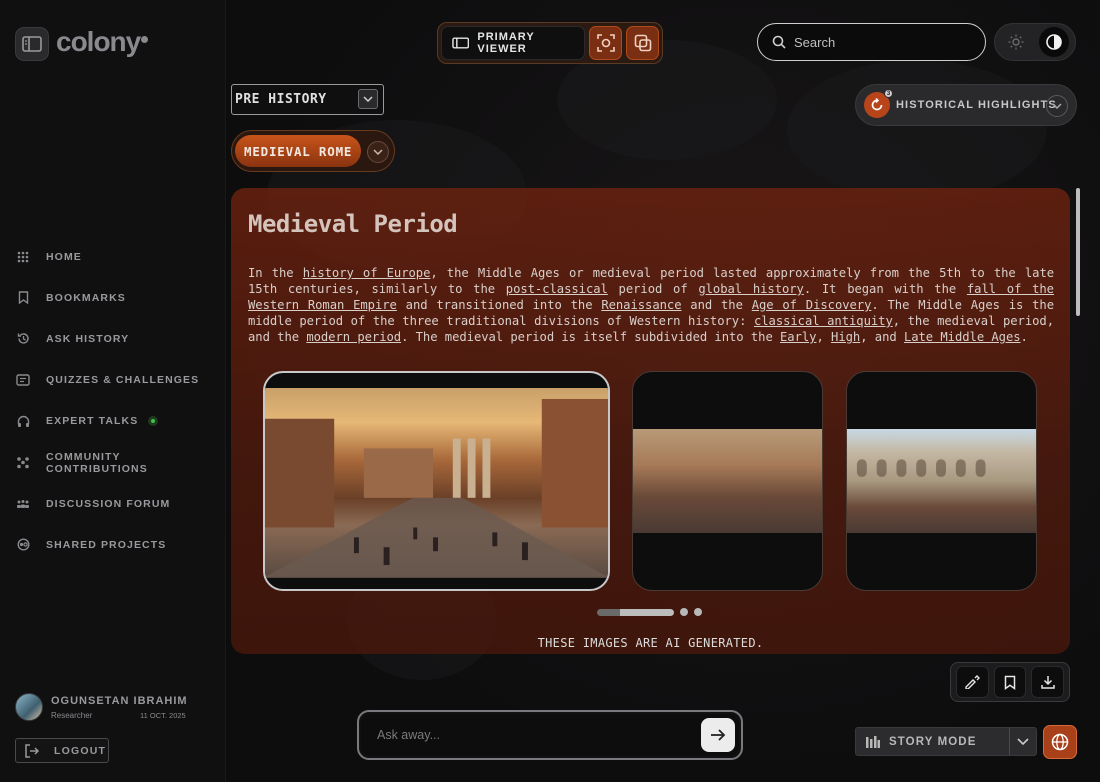 This screenshot has width=1100, height=782. I want to click on article-text: ,, so click(824, 337).